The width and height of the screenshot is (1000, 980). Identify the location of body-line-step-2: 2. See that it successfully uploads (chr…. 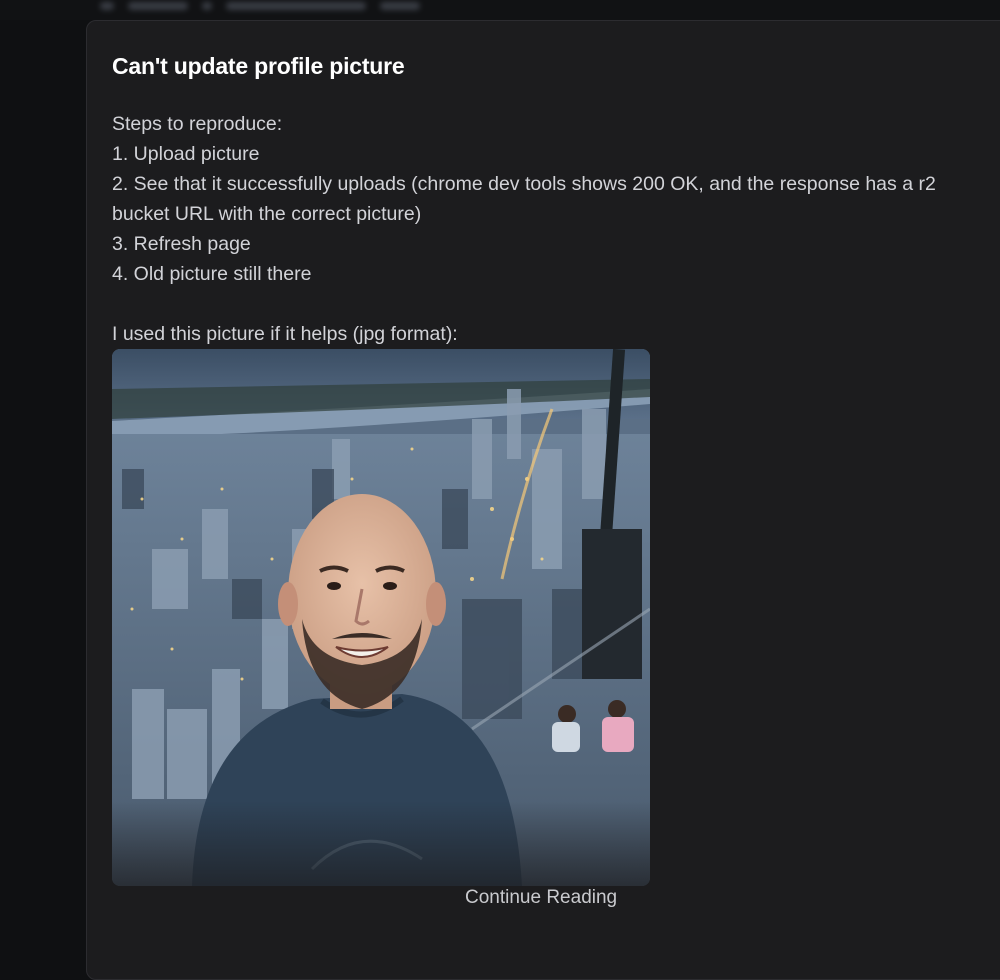
(524, 199).